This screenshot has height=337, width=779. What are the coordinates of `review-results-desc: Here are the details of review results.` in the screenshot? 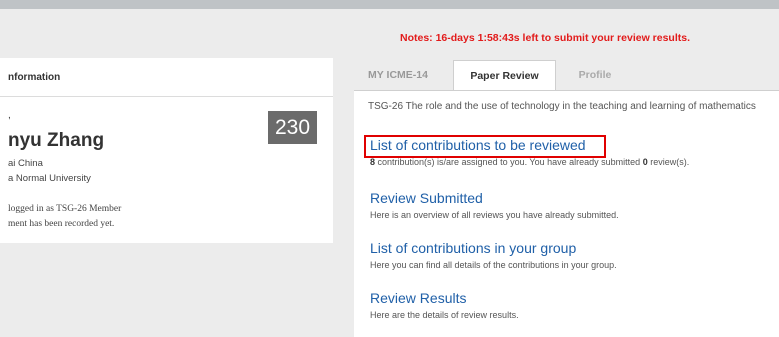 It's located at (444, 315).